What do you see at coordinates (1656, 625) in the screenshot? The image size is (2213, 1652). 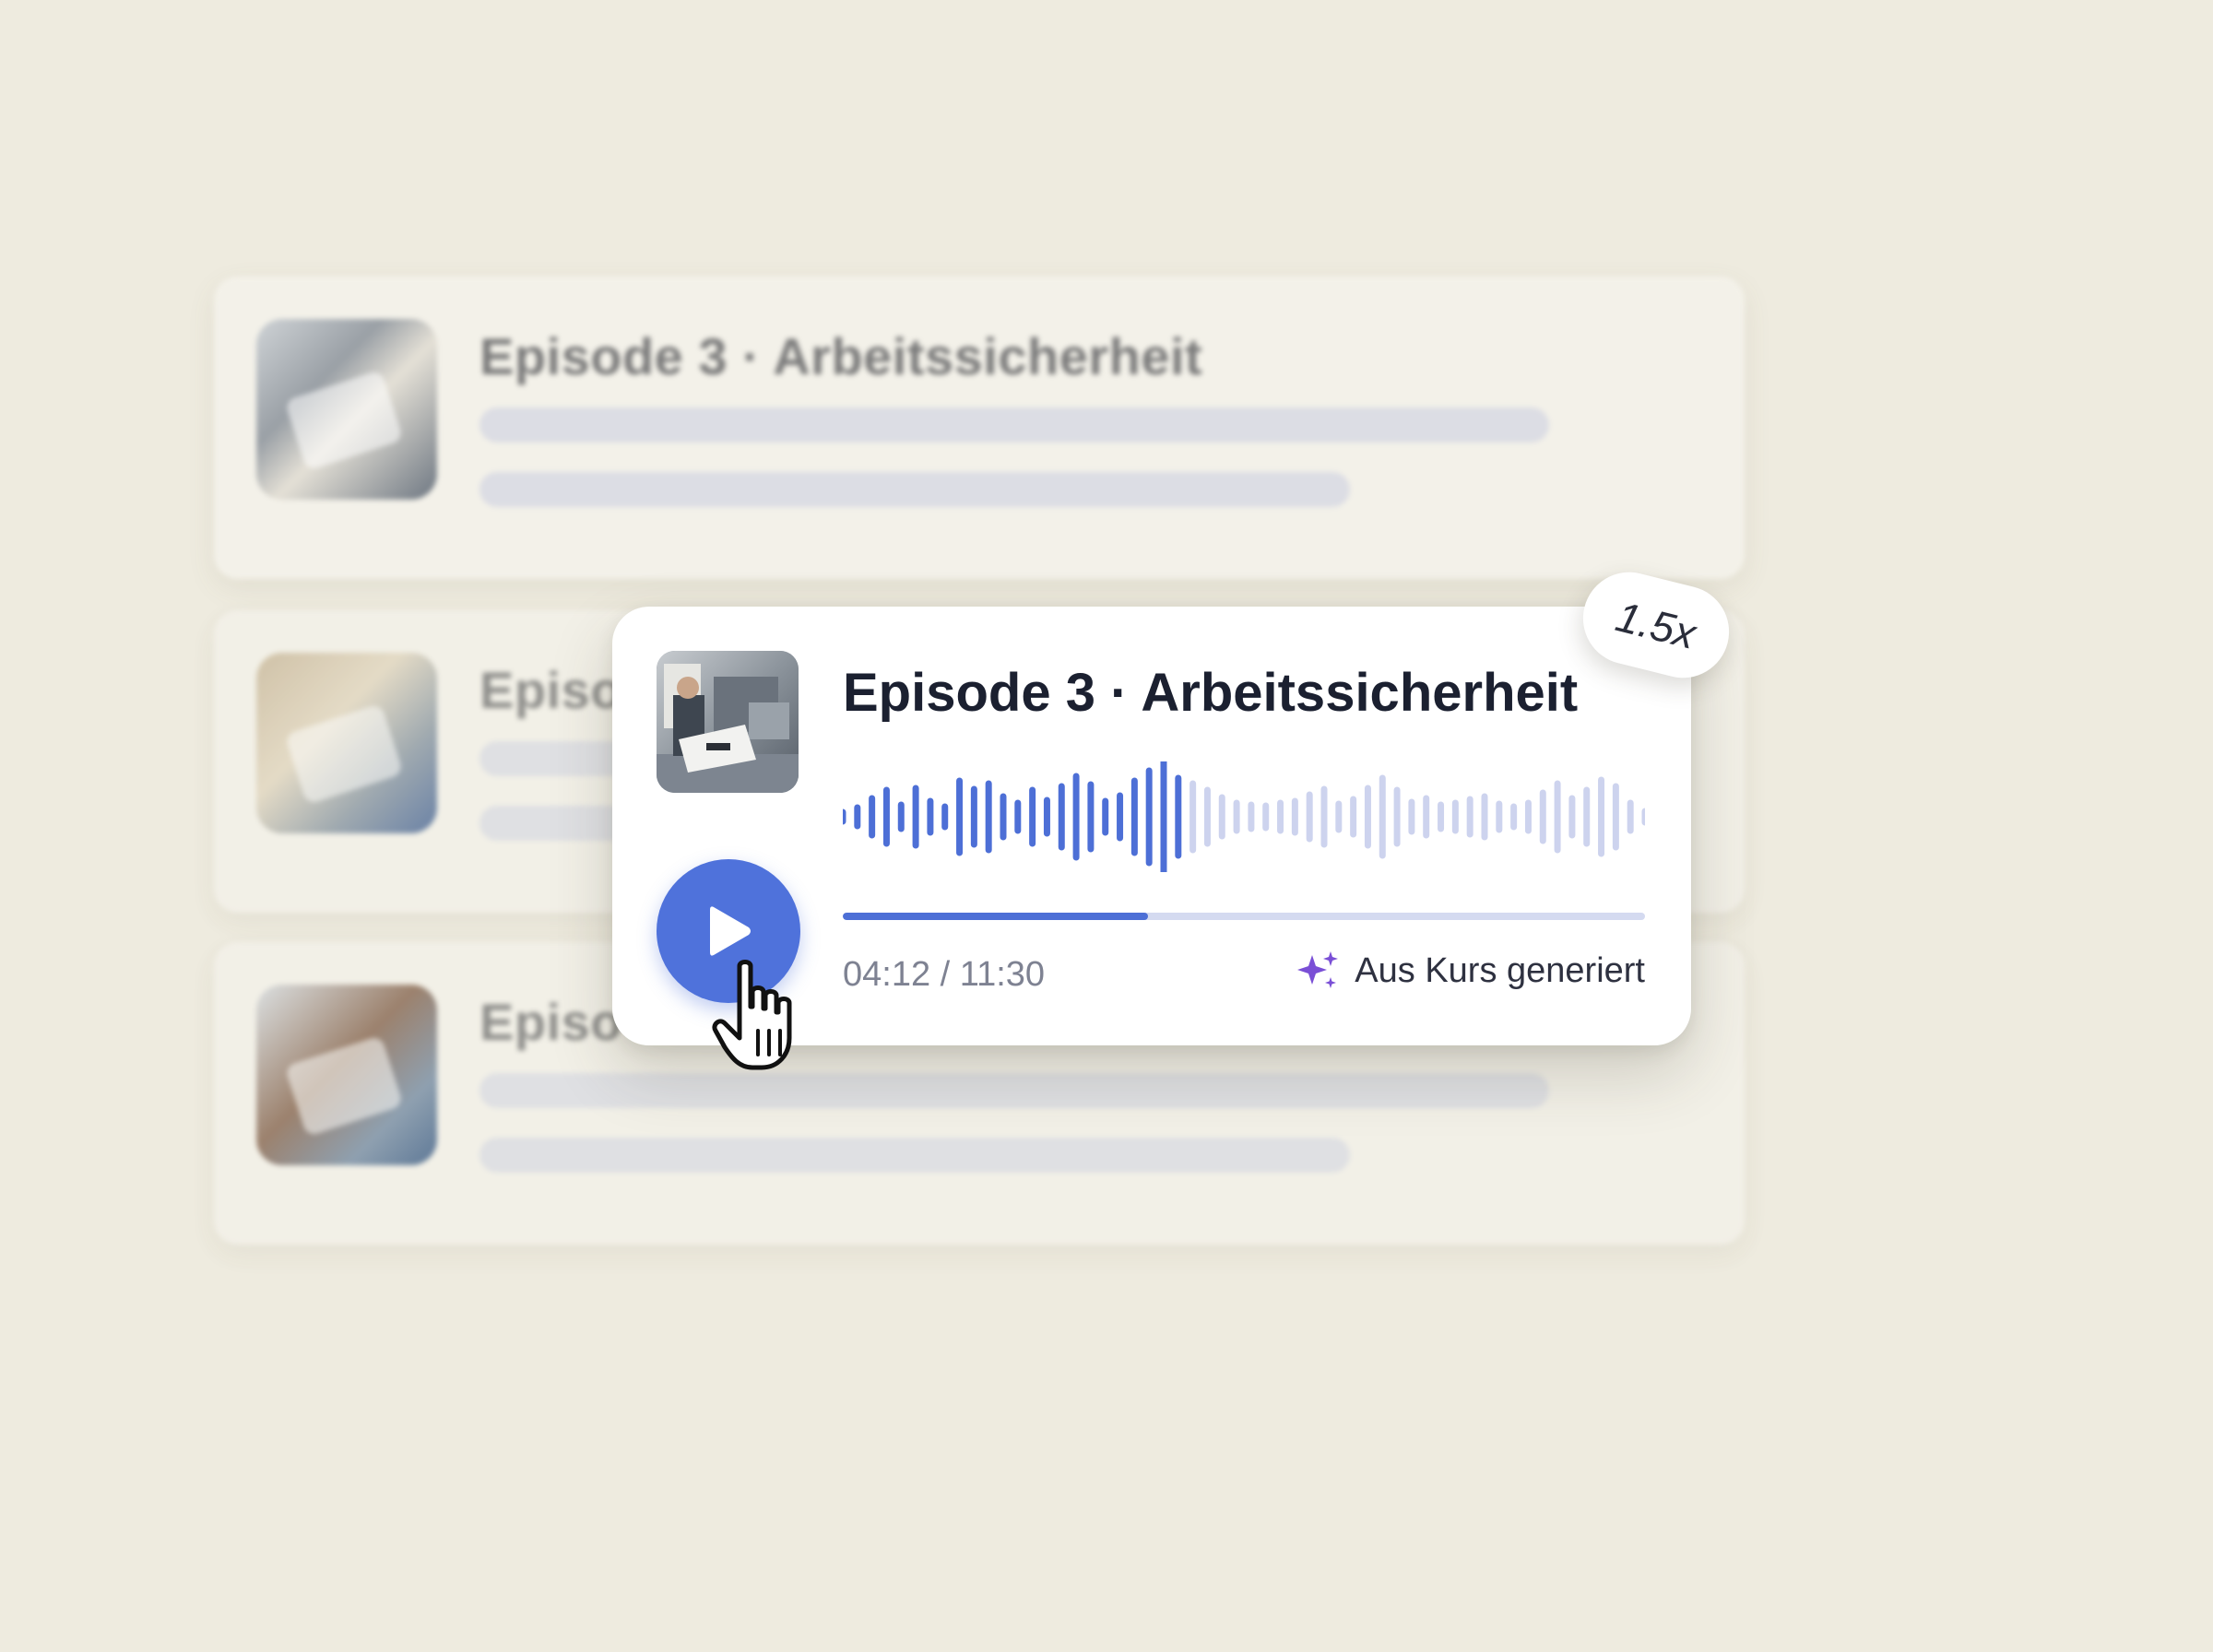 I see `playback-speed-label: 1.5x` at bounding box center [1656, 625].